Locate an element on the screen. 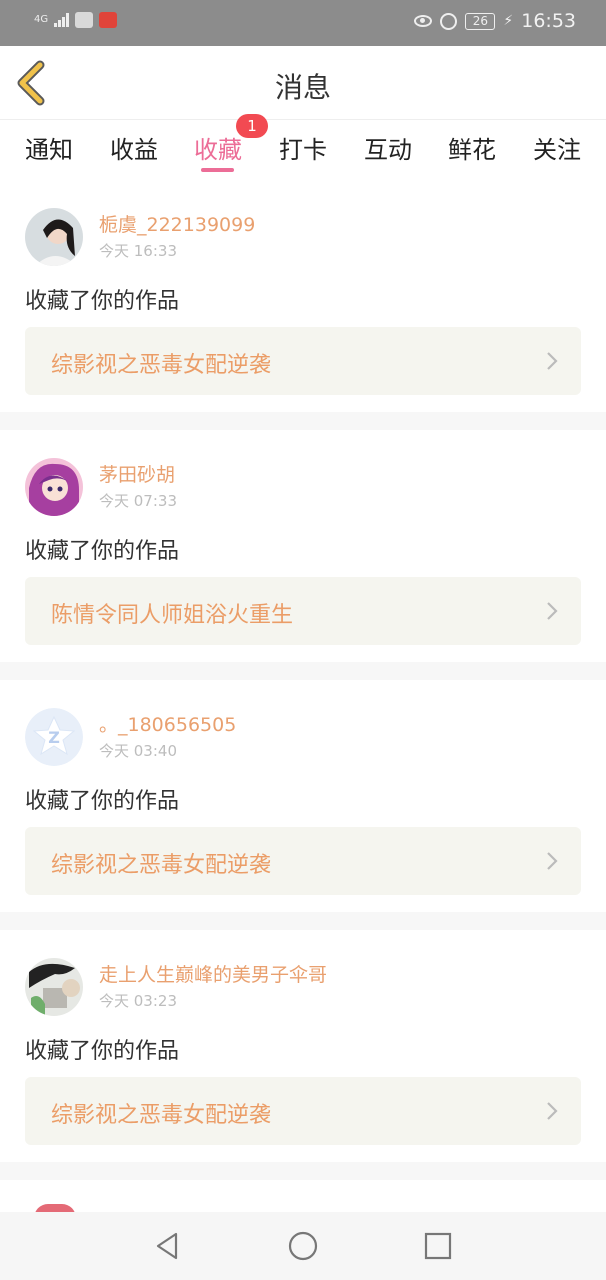  anime-avatar is located at coordinates (54, 487).